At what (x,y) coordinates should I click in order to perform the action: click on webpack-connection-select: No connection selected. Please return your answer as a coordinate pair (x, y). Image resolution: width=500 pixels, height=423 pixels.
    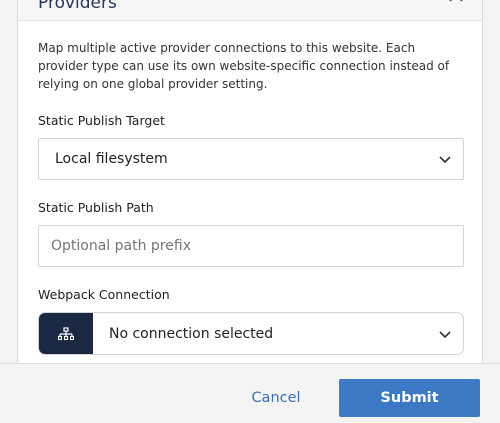
    Looking at the image, I should click on (251, 333).